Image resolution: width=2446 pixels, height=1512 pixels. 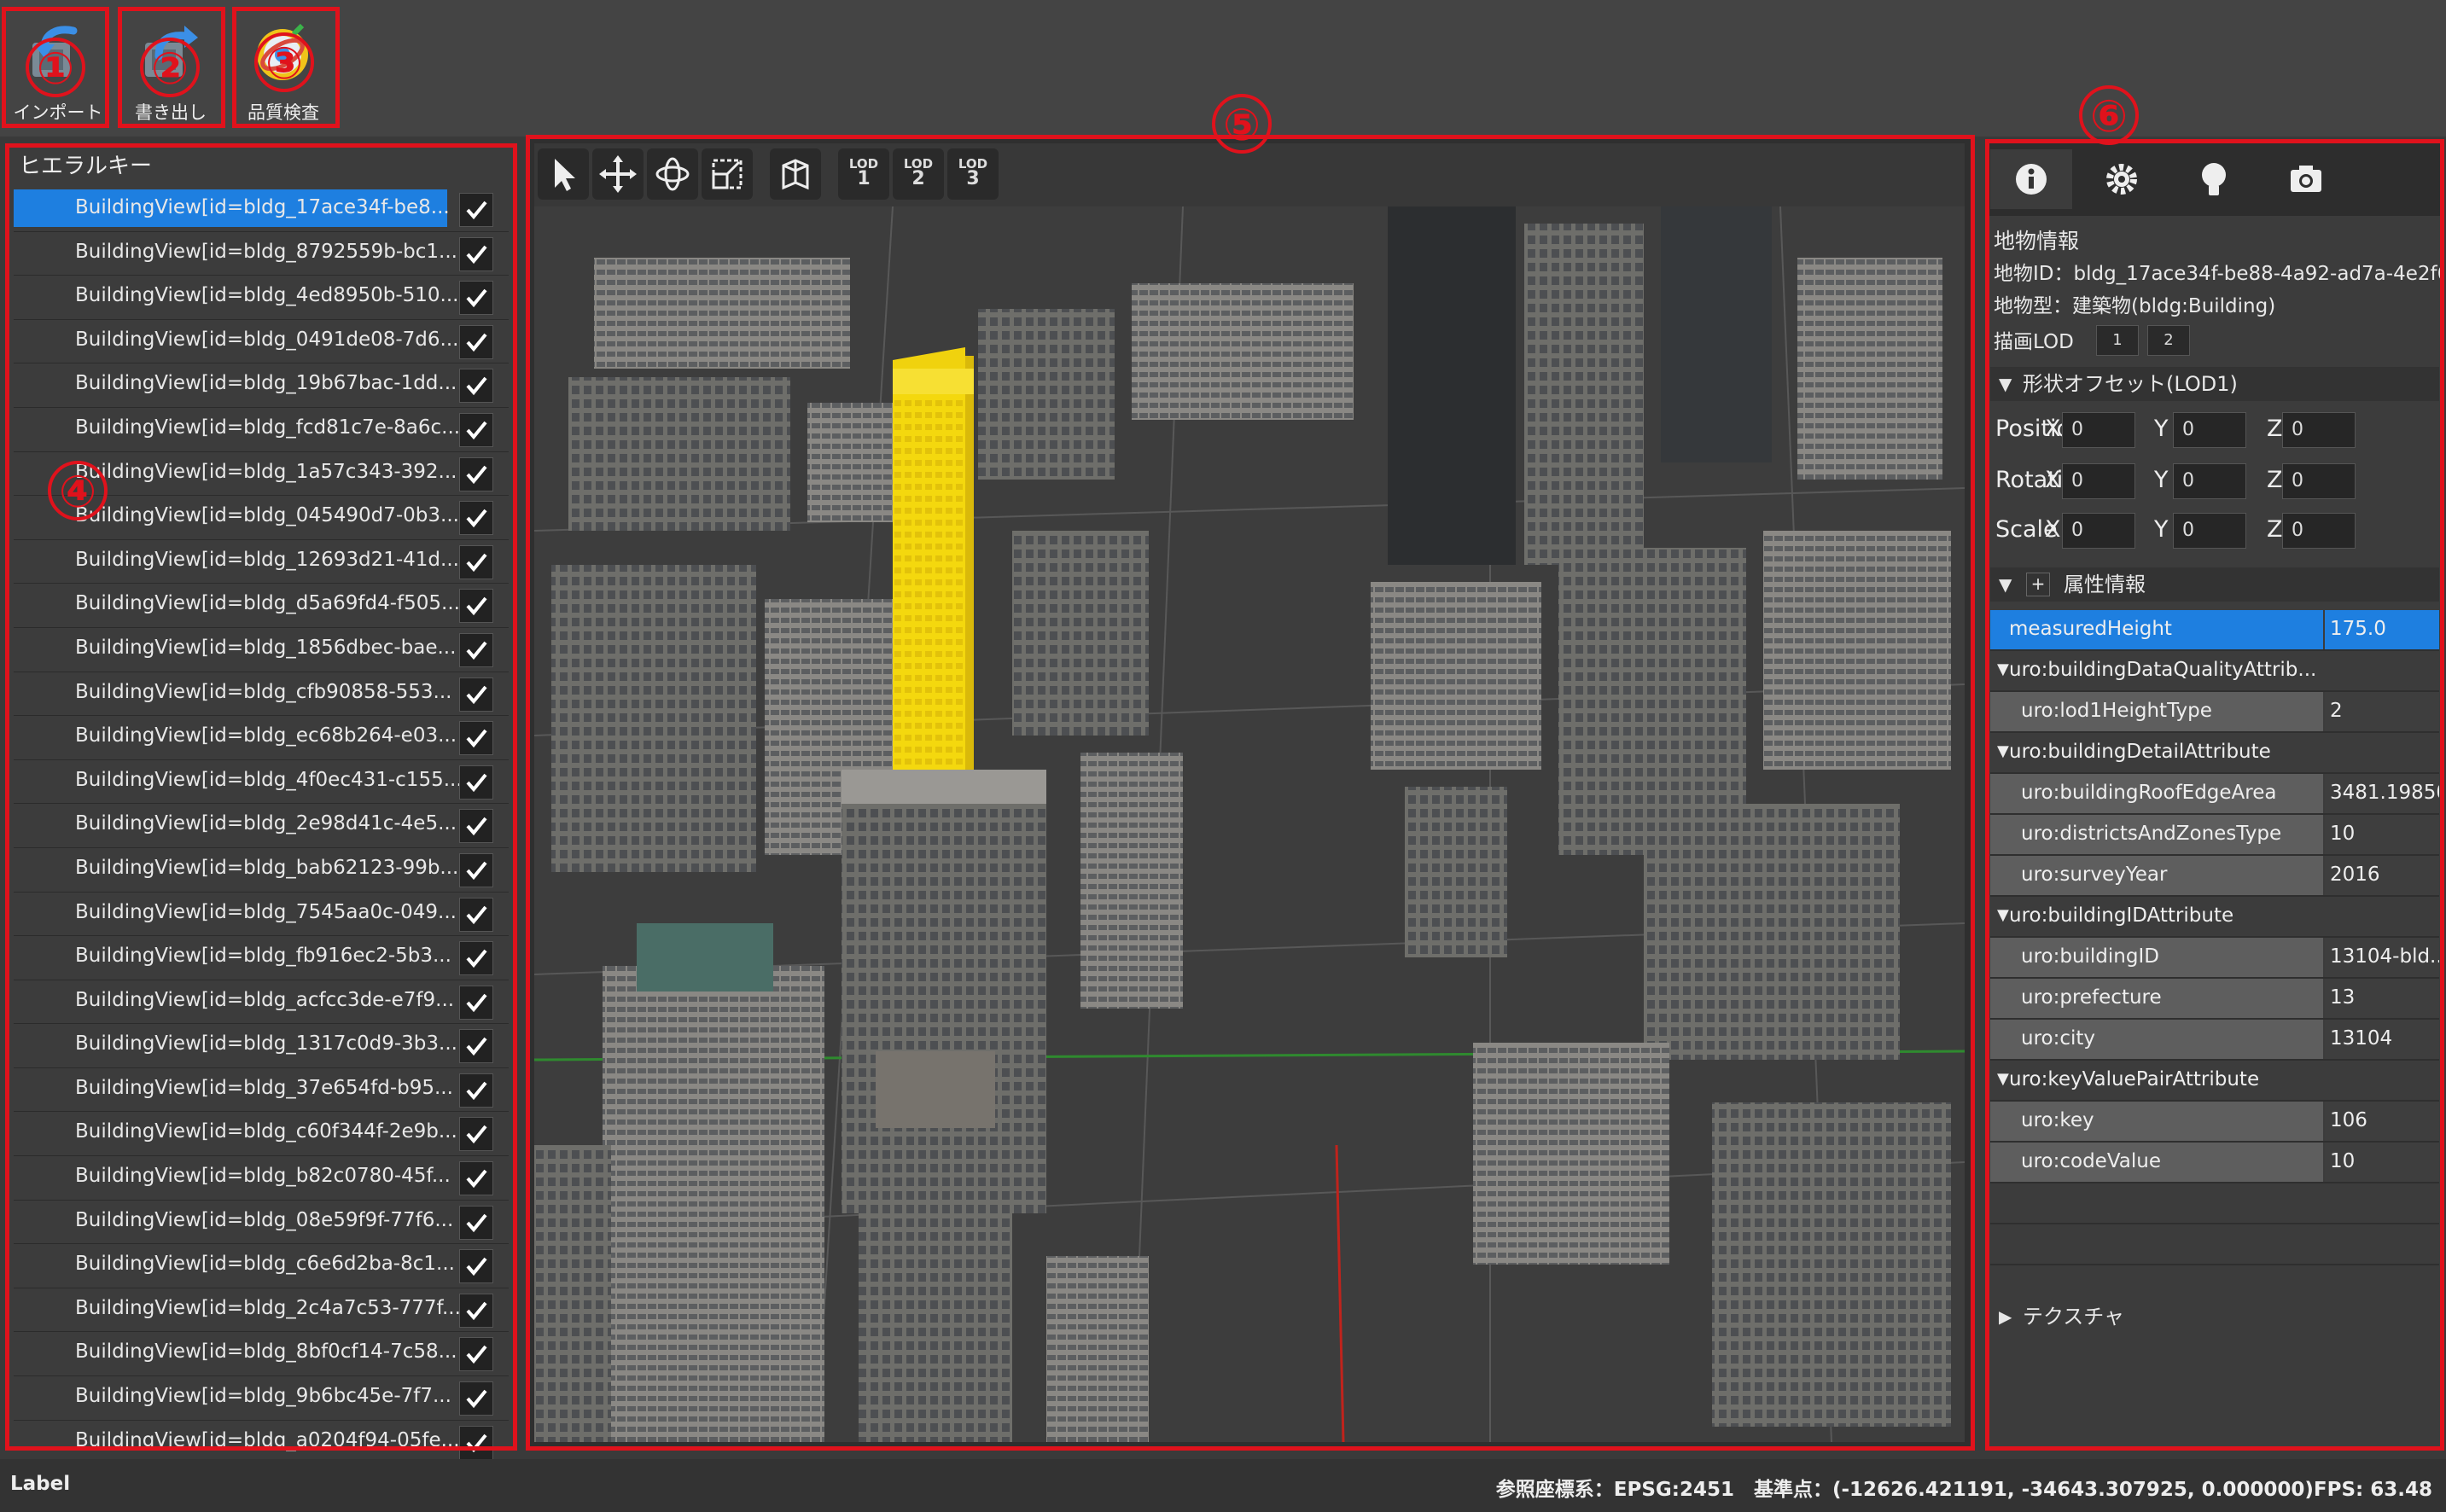 I want to click on attribute-row: uro:buildingRoofEdgeArea 3481.19850, so click(x=2214, y=794).